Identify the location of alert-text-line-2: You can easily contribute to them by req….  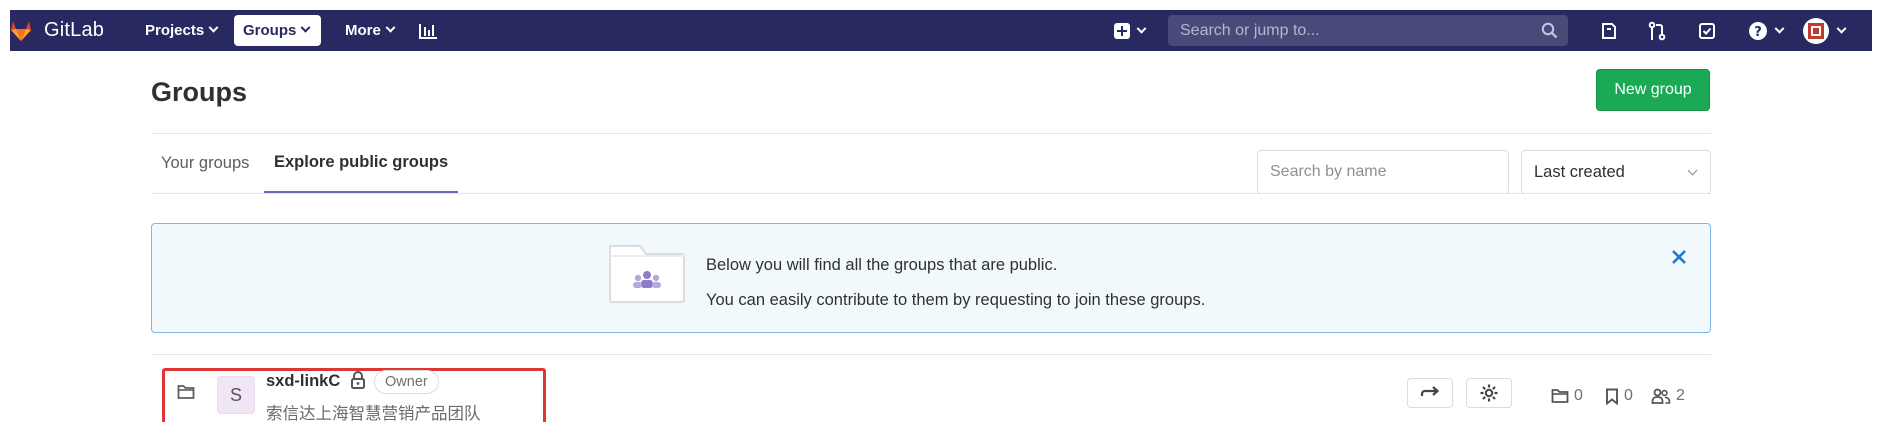
(956, 300).